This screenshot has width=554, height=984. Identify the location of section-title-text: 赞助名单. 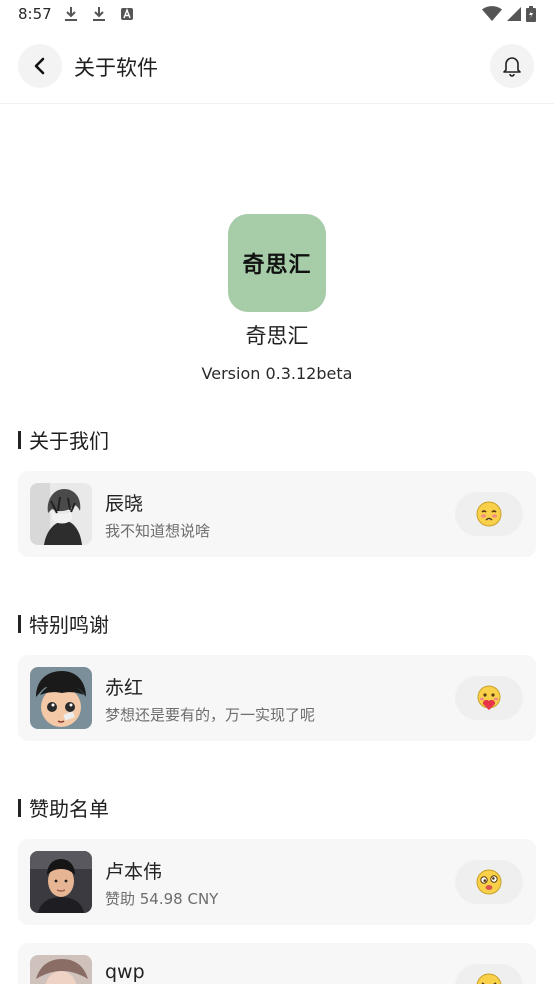
(69, 809).